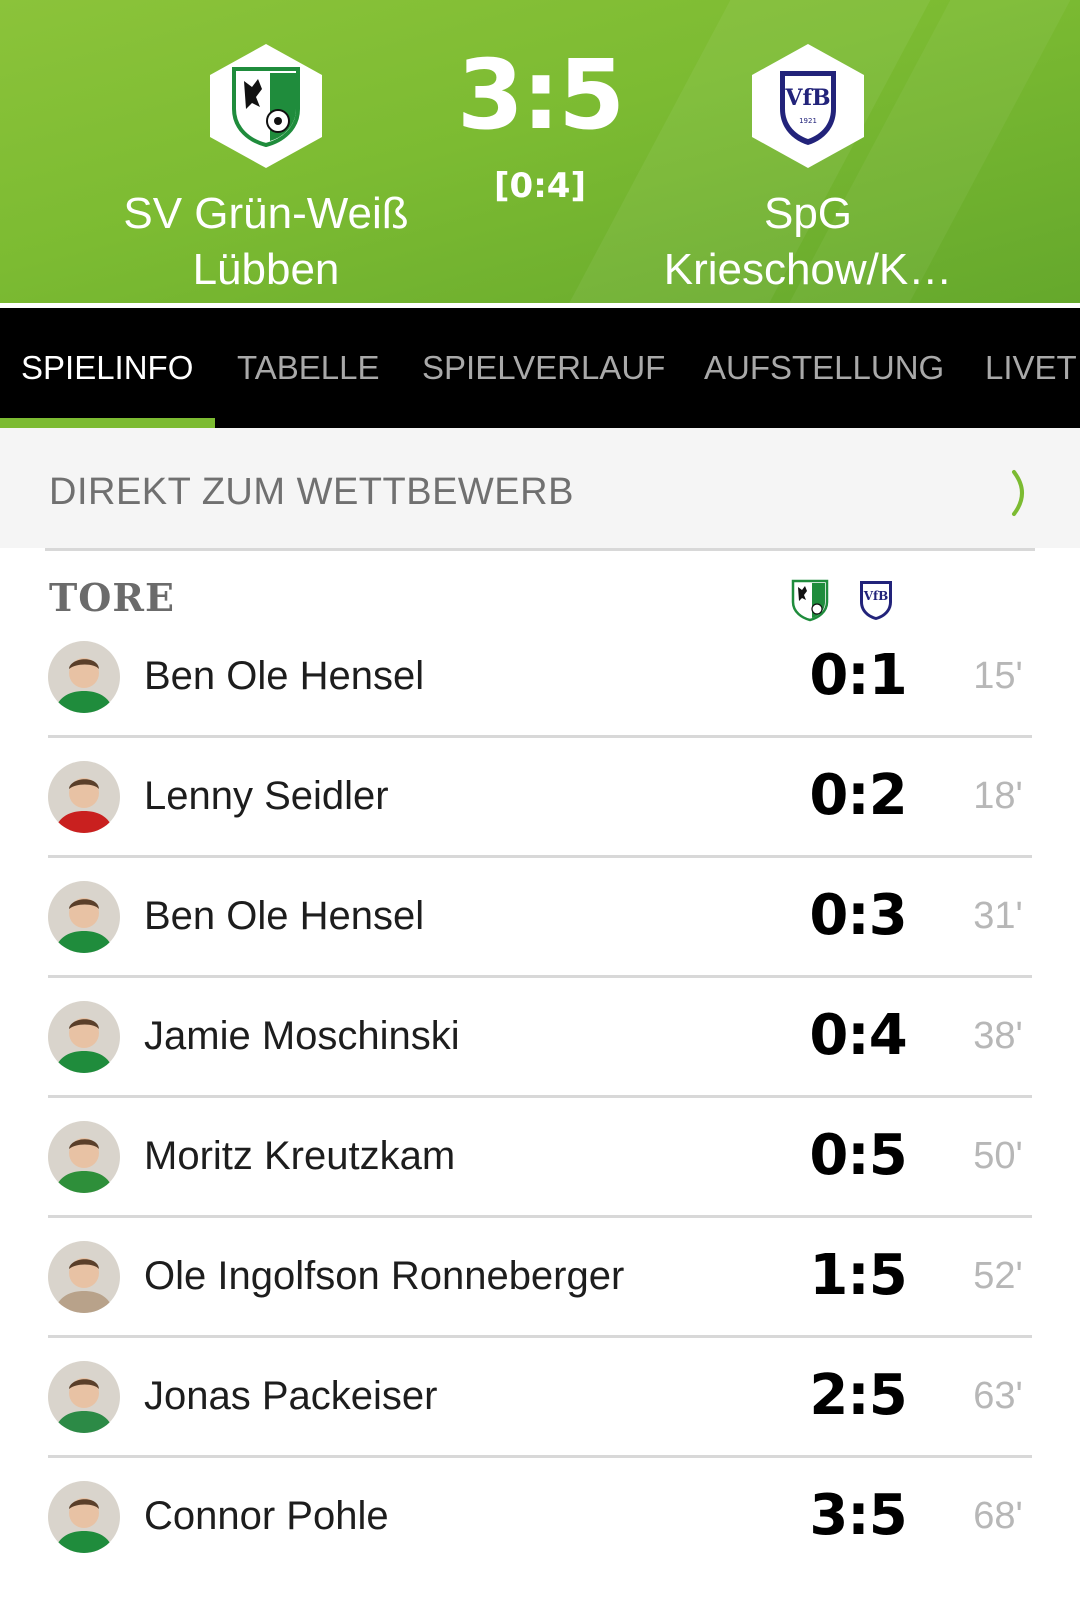  I want to click on away-team-mini-crest-icon: VfB, so click(876, 600).